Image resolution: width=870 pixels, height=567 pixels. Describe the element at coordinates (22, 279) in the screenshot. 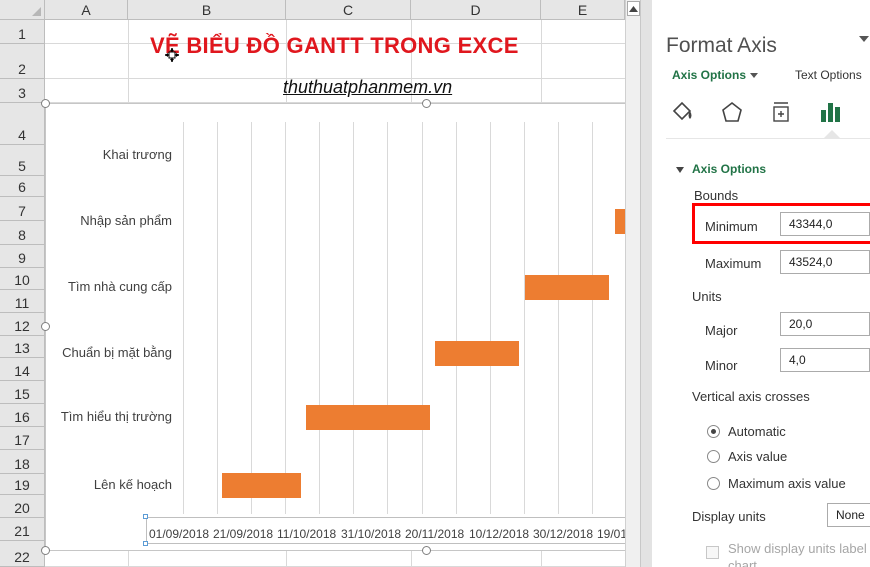

I see `row-header-10: 10` at that location.